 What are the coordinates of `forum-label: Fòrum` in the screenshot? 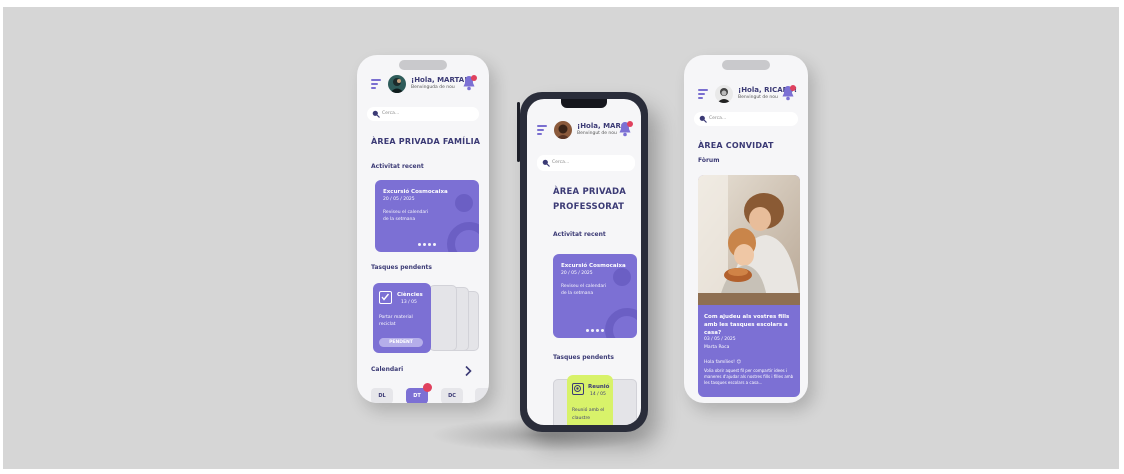 It's located at (709, 160).